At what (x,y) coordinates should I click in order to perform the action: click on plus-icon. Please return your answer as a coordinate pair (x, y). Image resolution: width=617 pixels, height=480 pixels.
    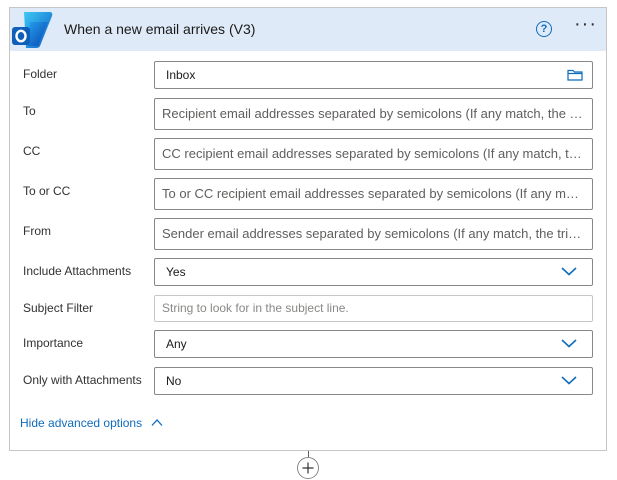
    Looking at the image, I should click on (308, 468).